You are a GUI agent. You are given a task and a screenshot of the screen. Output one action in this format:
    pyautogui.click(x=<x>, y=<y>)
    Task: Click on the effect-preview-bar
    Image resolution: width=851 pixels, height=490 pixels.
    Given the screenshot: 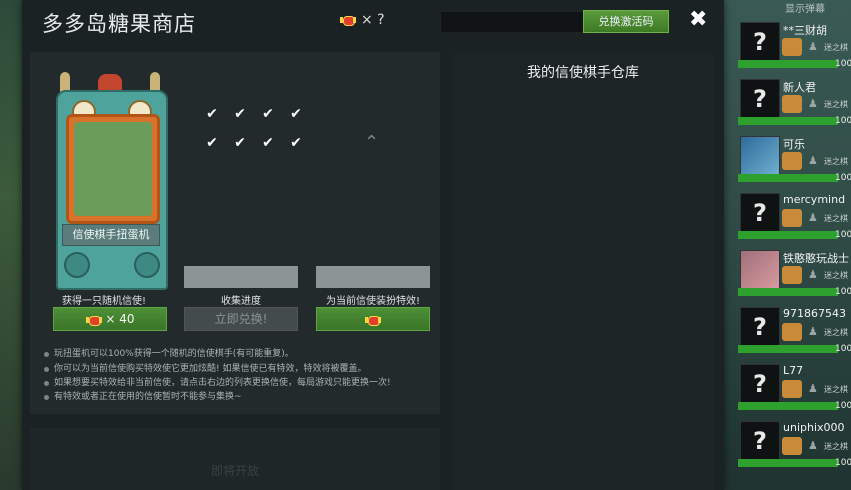 What is the action you would take?
    pyautogui.click(x=373, y=277)
    